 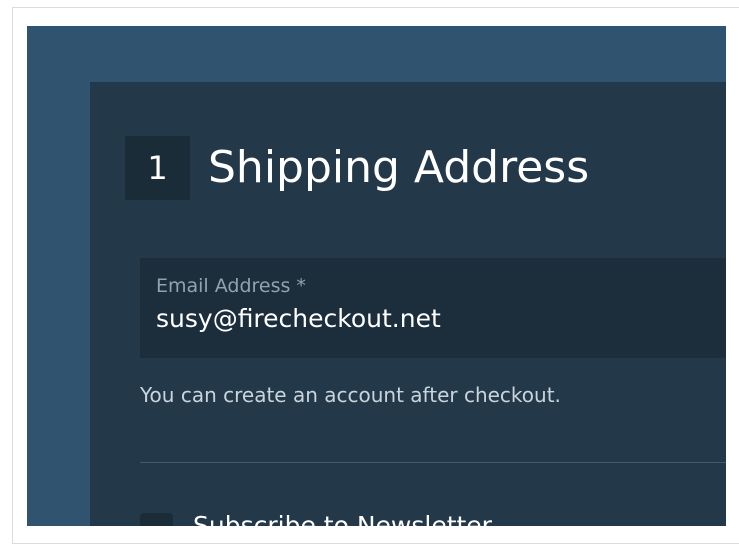 What do you see at coordinates (223, 286) in the screenshot?
I see `email-label-text: Email Address` at bounding box center [223, 286].